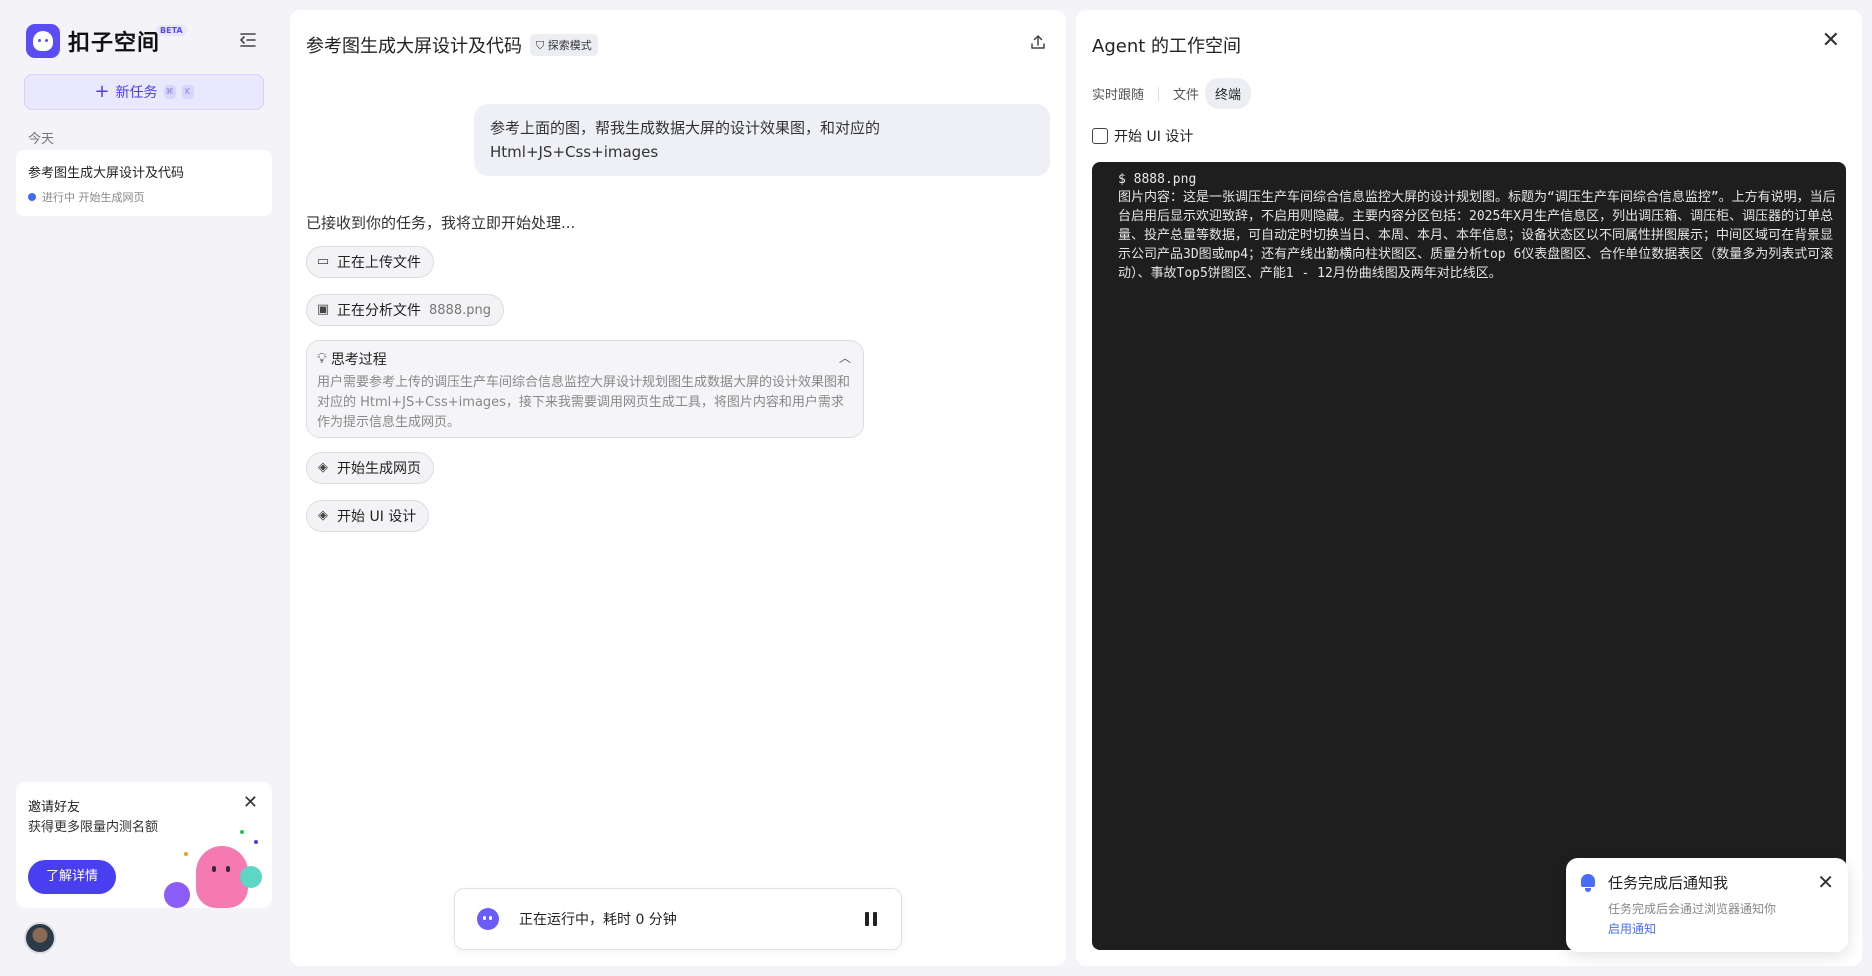  What do you see at coordinates (144, 183) in the screenshot?
I see `task-list-item: 参考图生成大屏设计及代码 进行中 开始生成网页` at bounding box center [144, 183].